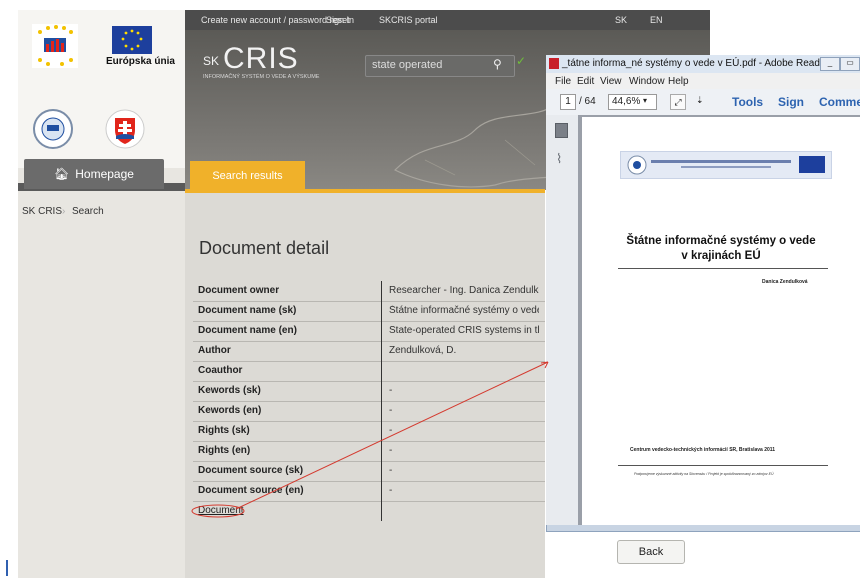 The image size is (860, 579). I want to click on annotation-circle, so click(218, 511).